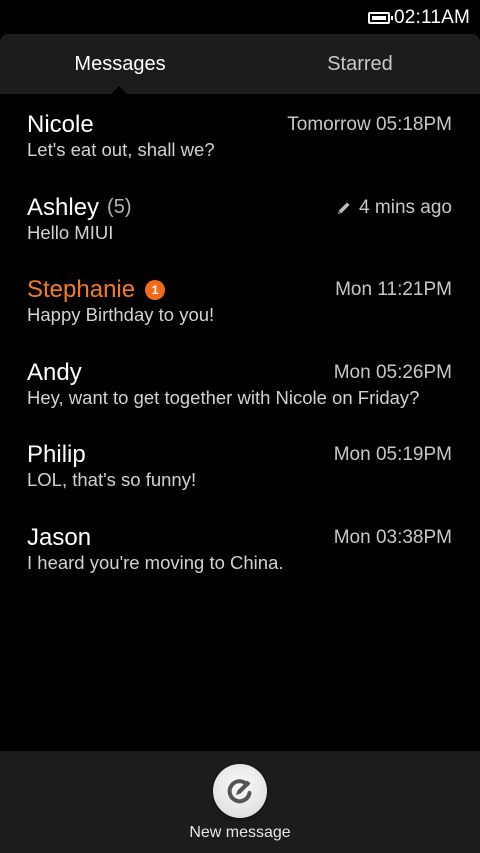  Describe the element at coordinates (240, 833) in the screenshot. I see `new-message-label: New message` at that location.